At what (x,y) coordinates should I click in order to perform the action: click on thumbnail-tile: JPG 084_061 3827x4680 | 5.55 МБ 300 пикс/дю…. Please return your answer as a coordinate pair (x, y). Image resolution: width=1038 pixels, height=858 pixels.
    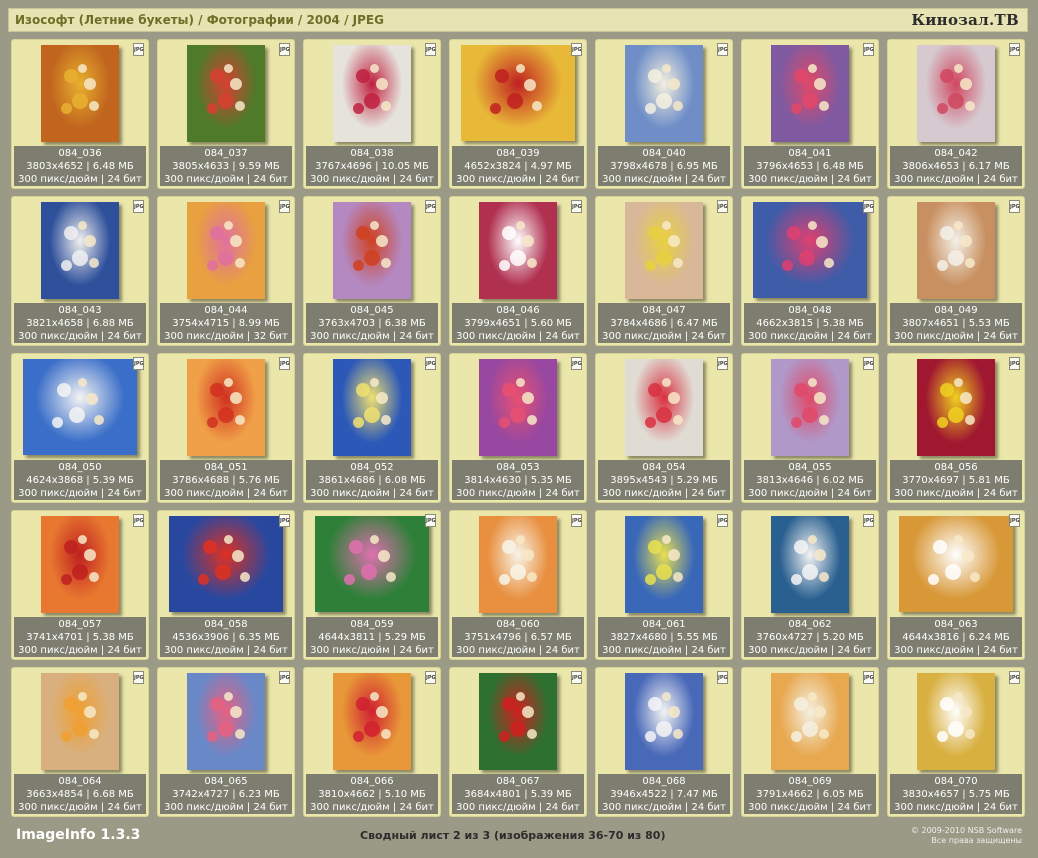
    Looking at the image, I should click on (664, 585).